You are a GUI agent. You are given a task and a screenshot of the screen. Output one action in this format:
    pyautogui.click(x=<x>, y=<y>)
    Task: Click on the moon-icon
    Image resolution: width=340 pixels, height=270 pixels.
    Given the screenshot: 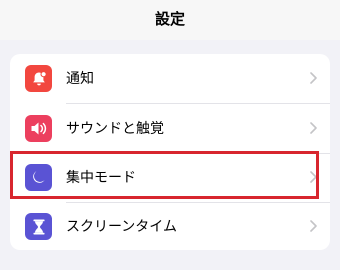 What is the action you would take?
    pyautogui.click(x=38, y=177)
    